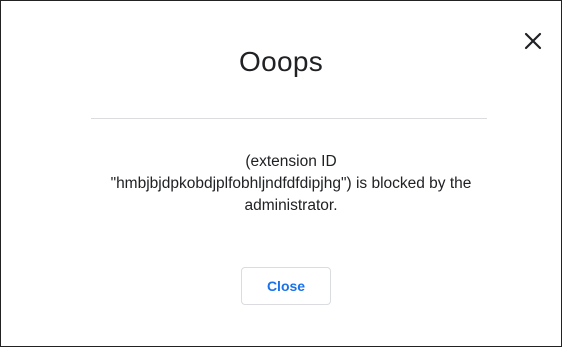  I want to click on dialog-title: Ooops, so click(281, 61).